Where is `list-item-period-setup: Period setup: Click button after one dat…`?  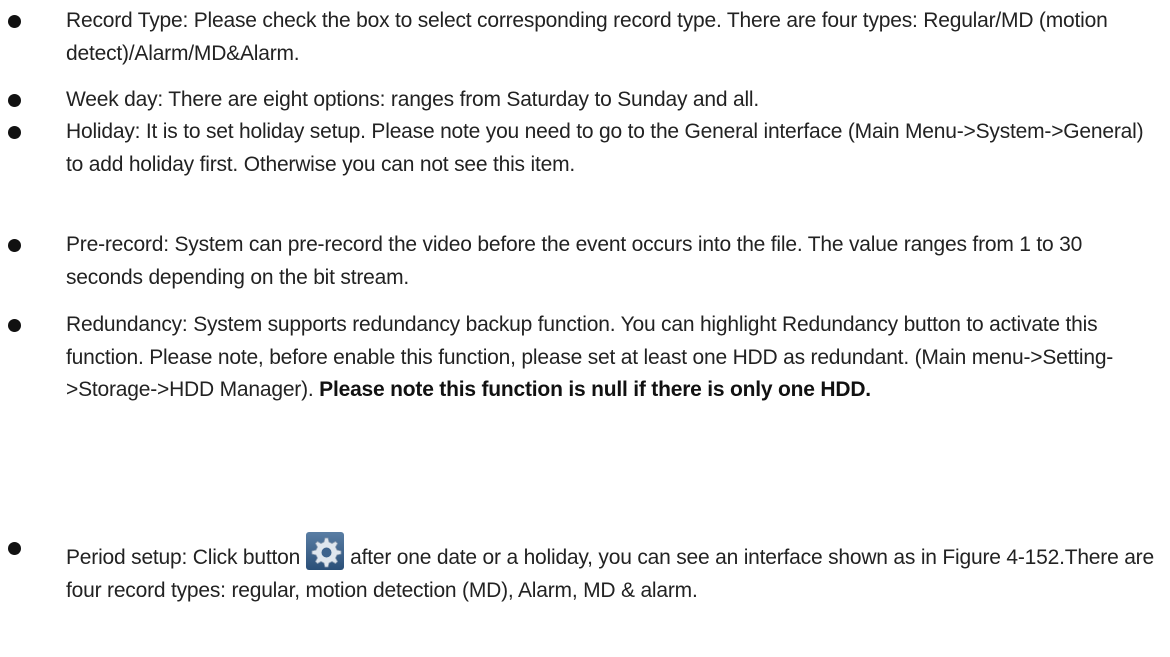
list-item-period-setup: Period setup: Click button after one dat… is located at coordinates (582, 569).